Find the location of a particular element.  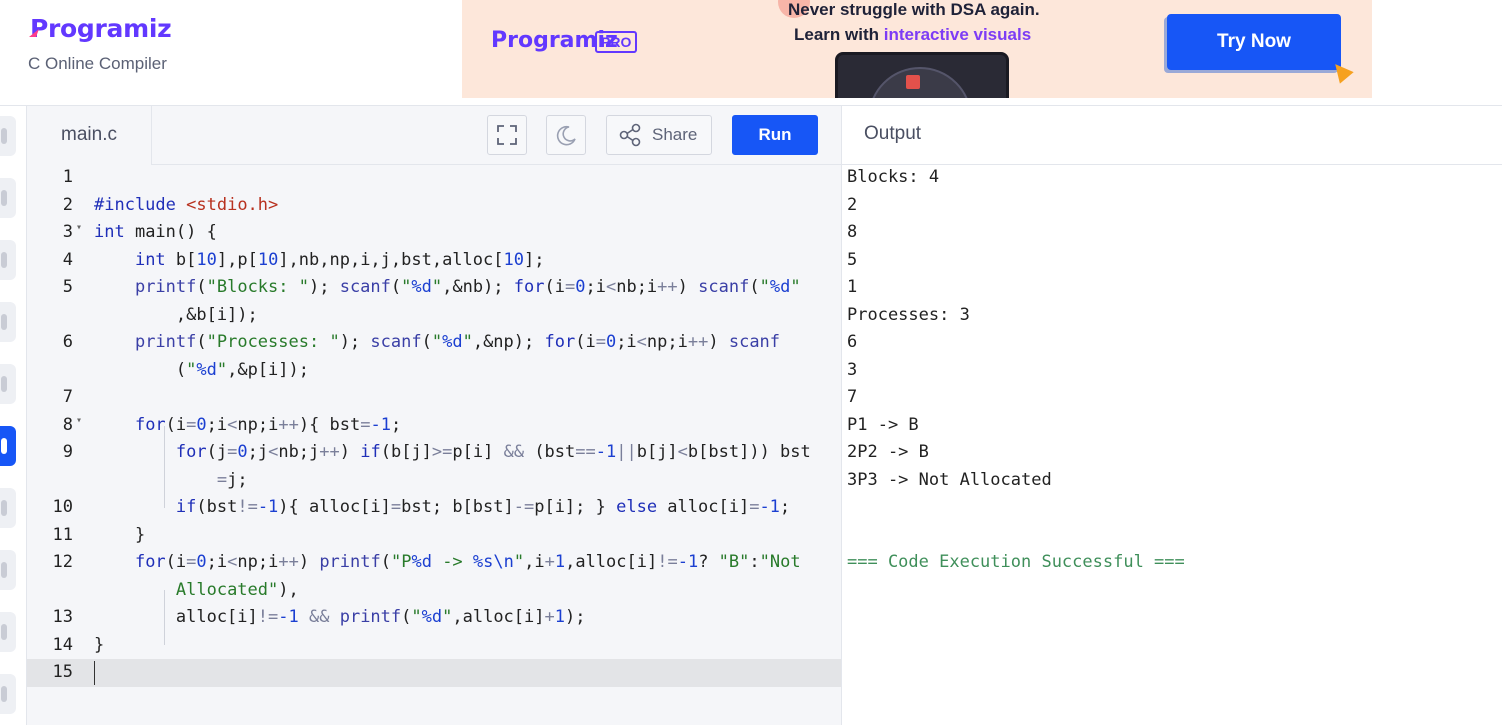

banner-device-image is located at coordinates (922, 75).